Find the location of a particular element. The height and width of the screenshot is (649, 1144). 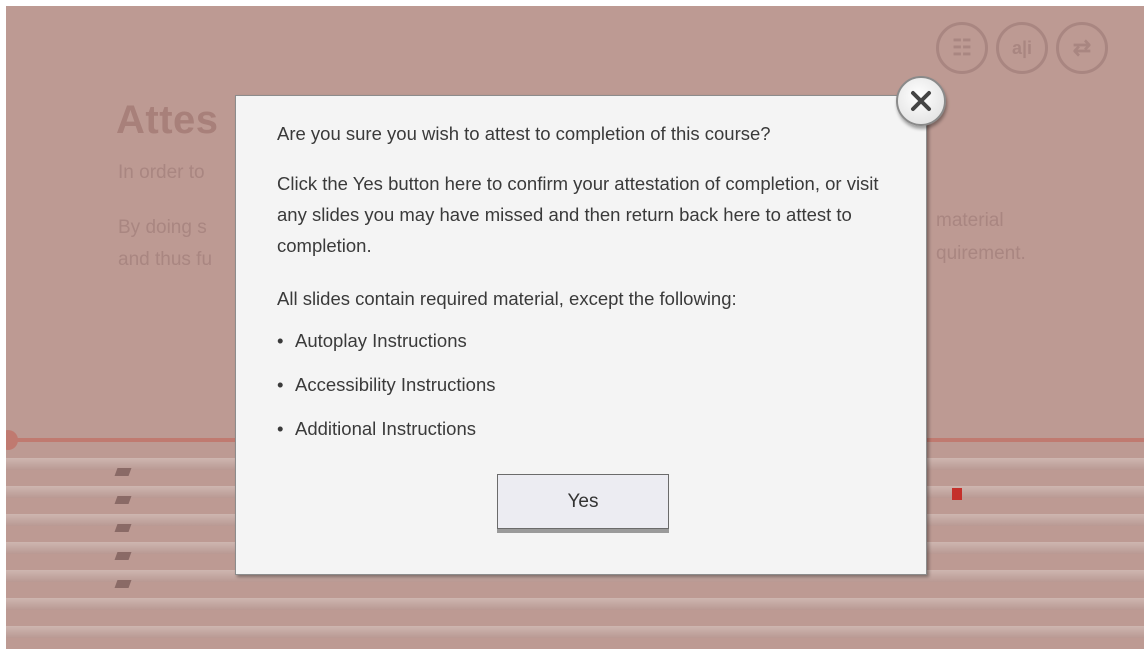

background-red-mark is located at coordinates (957, 494).